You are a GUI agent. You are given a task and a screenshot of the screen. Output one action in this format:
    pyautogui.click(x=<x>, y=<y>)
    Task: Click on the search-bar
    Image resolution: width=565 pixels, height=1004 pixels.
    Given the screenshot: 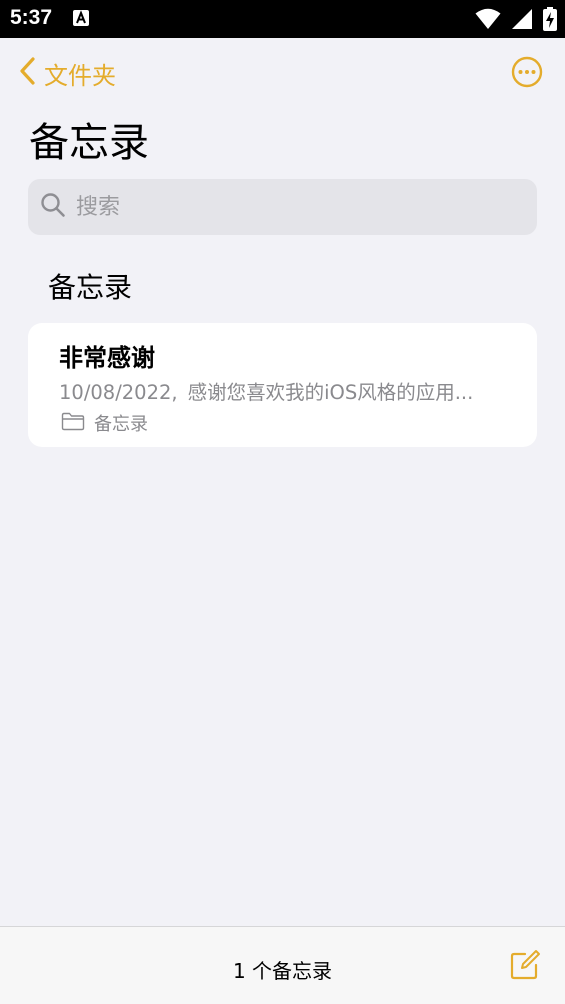 What is the action you would take?
    pyautogui.click(x=282, y=207)
    